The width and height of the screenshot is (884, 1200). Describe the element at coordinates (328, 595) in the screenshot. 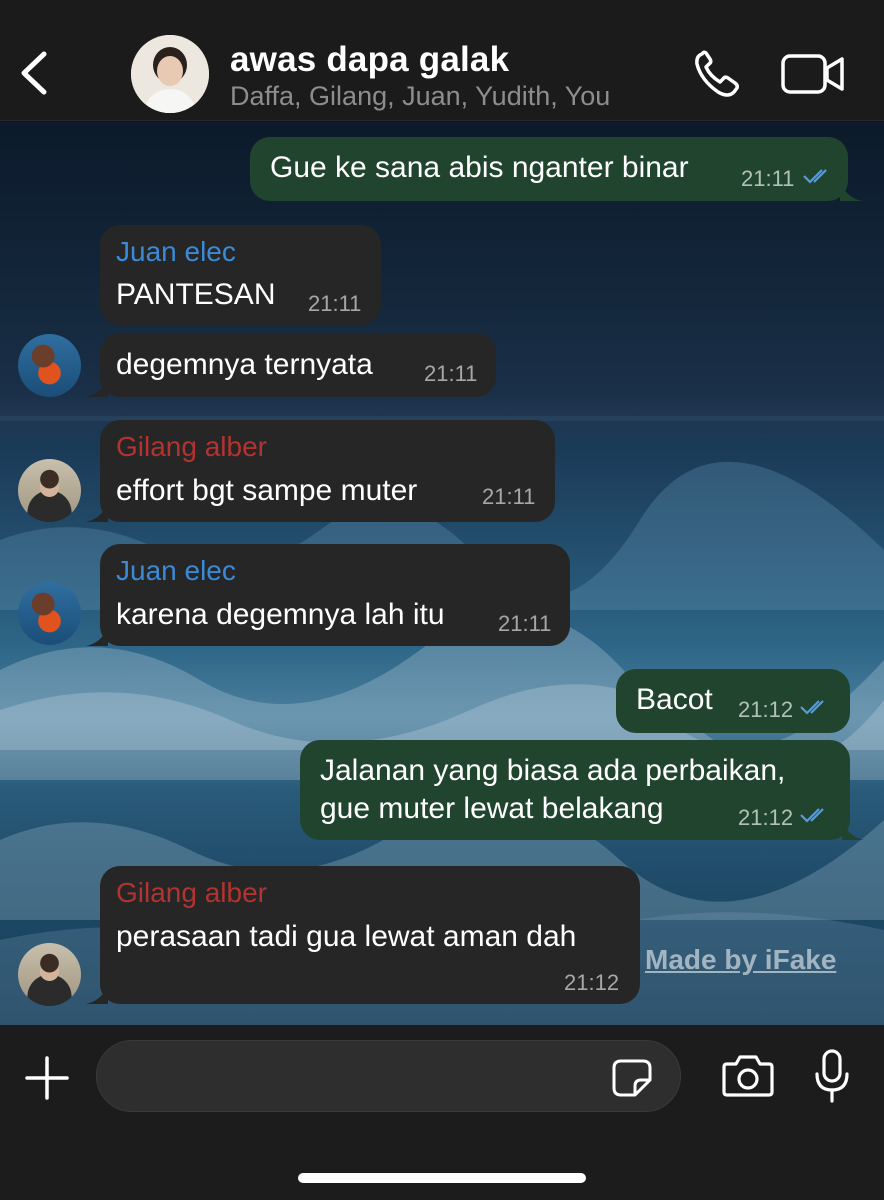

I see `message-bubble-incoming: Juan elec karena degemnya lah itu 21:11` at that location.